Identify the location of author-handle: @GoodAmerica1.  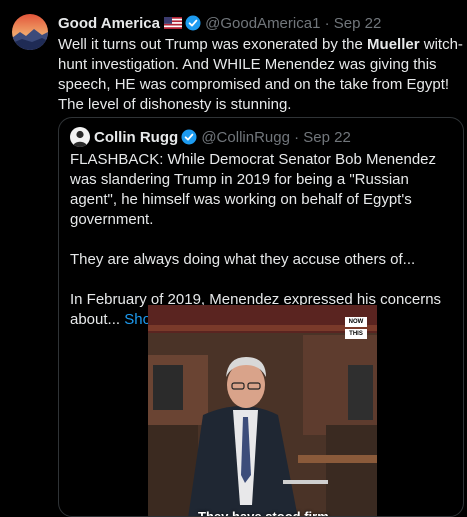
(262, 23).